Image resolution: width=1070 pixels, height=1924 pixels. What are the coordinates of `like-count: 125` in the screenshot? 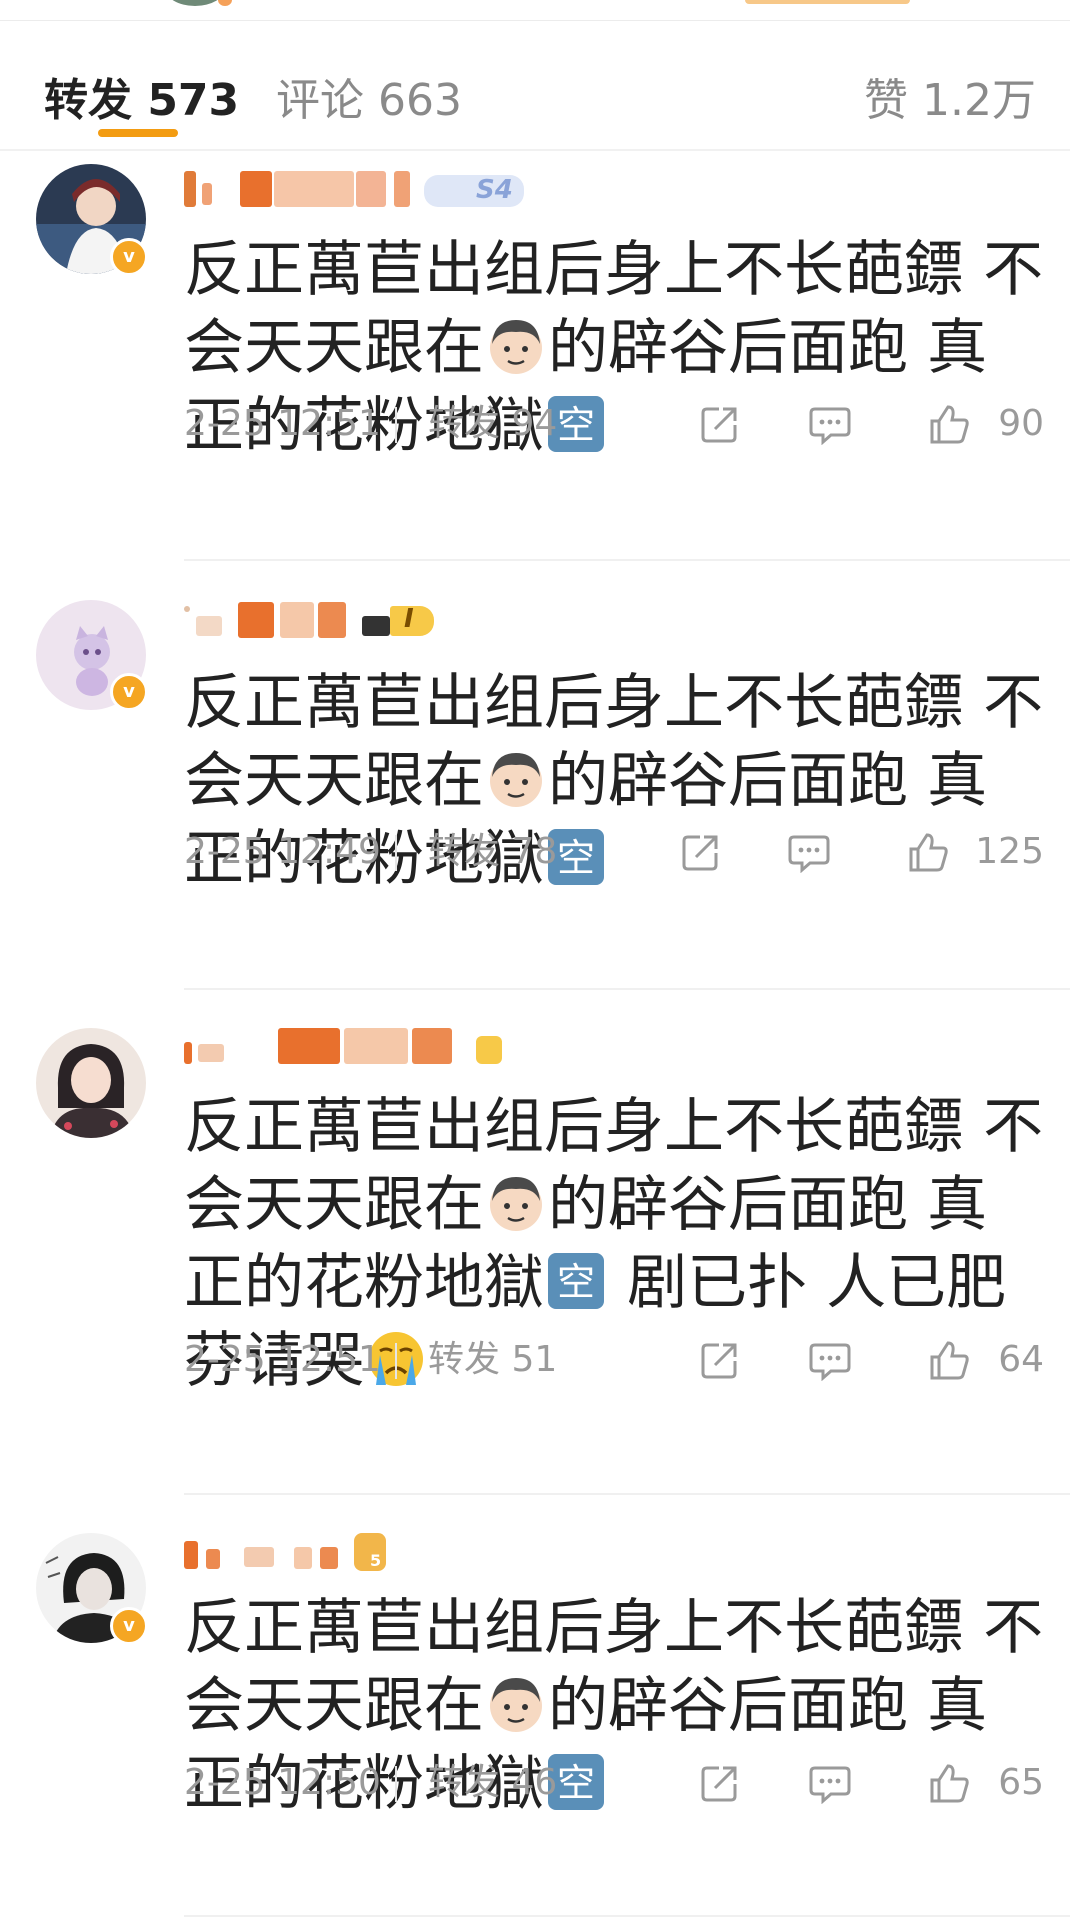 It's located at (1009, 851).